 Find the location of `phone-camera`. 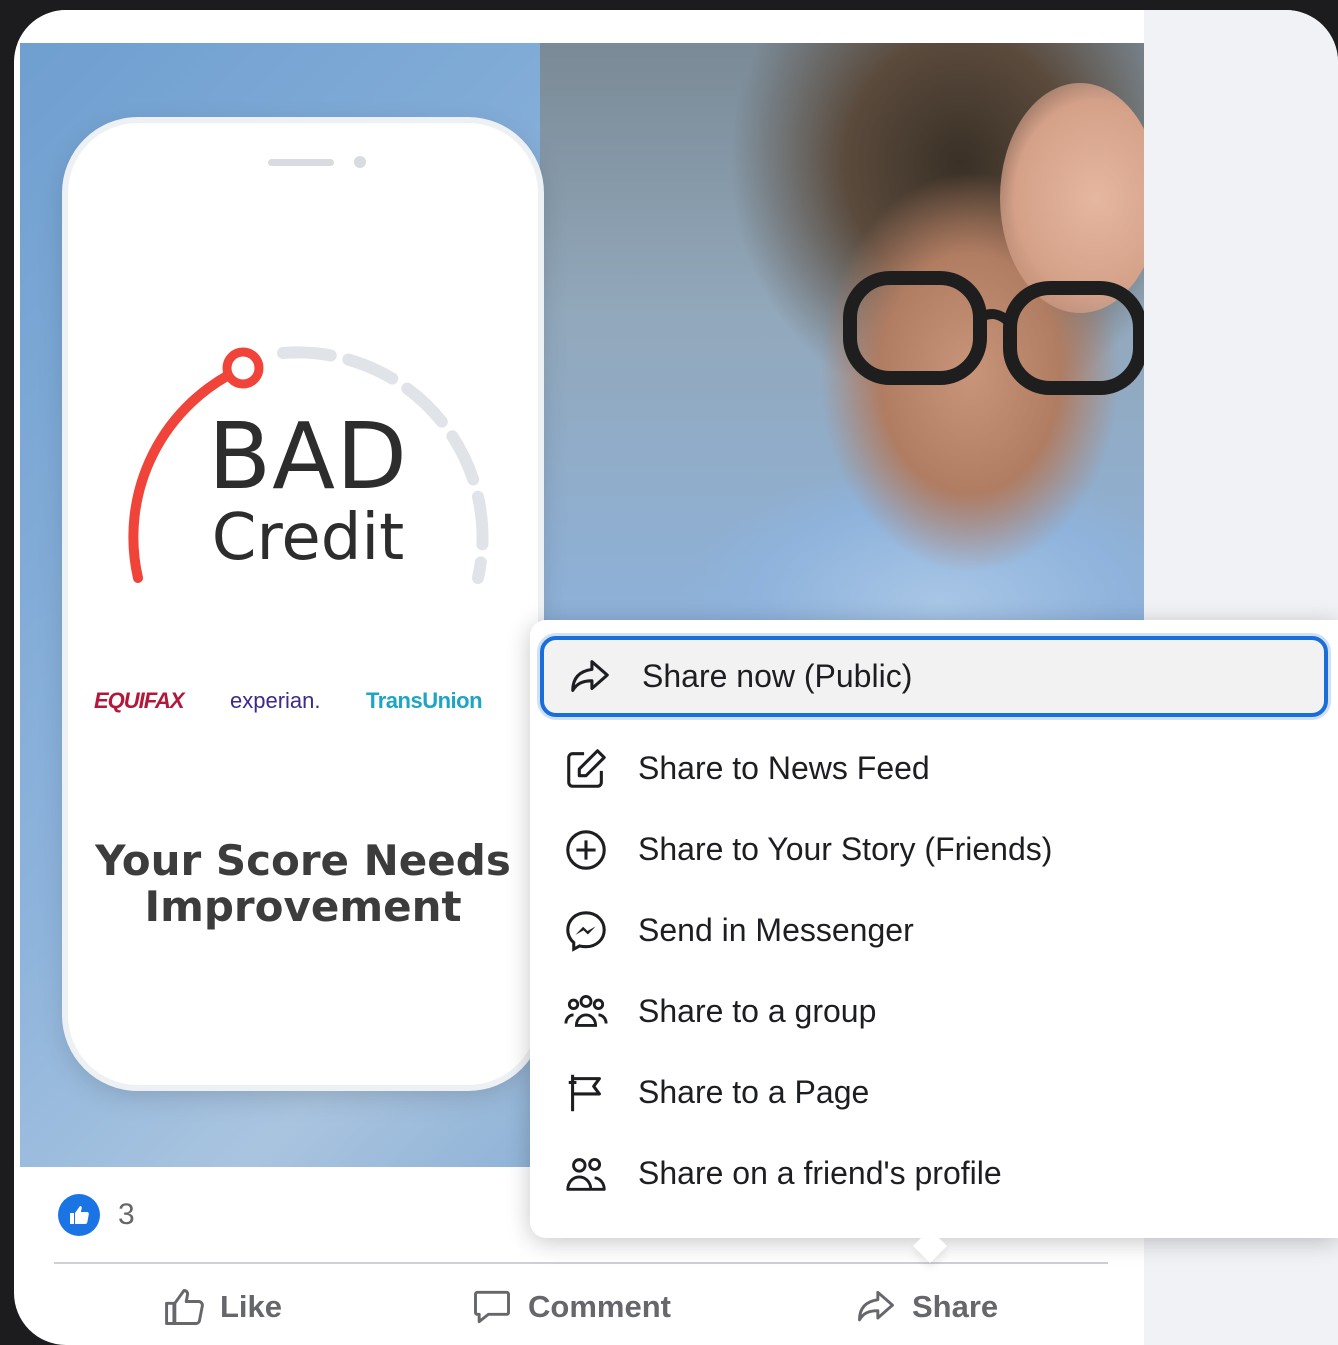

phone-camera is located at coordinates (360, 162).